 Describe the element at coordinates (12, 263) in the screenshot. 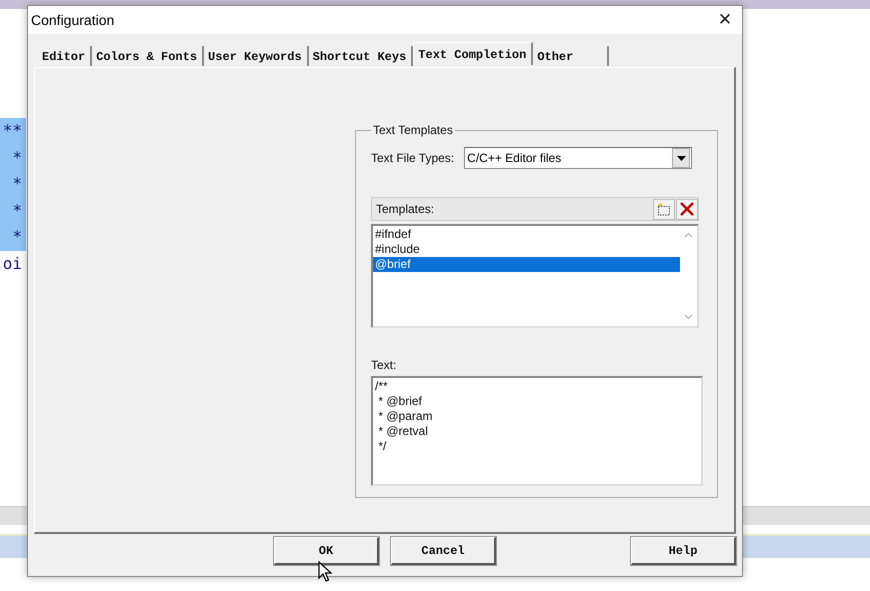

I see `code-line: oi` at that location.